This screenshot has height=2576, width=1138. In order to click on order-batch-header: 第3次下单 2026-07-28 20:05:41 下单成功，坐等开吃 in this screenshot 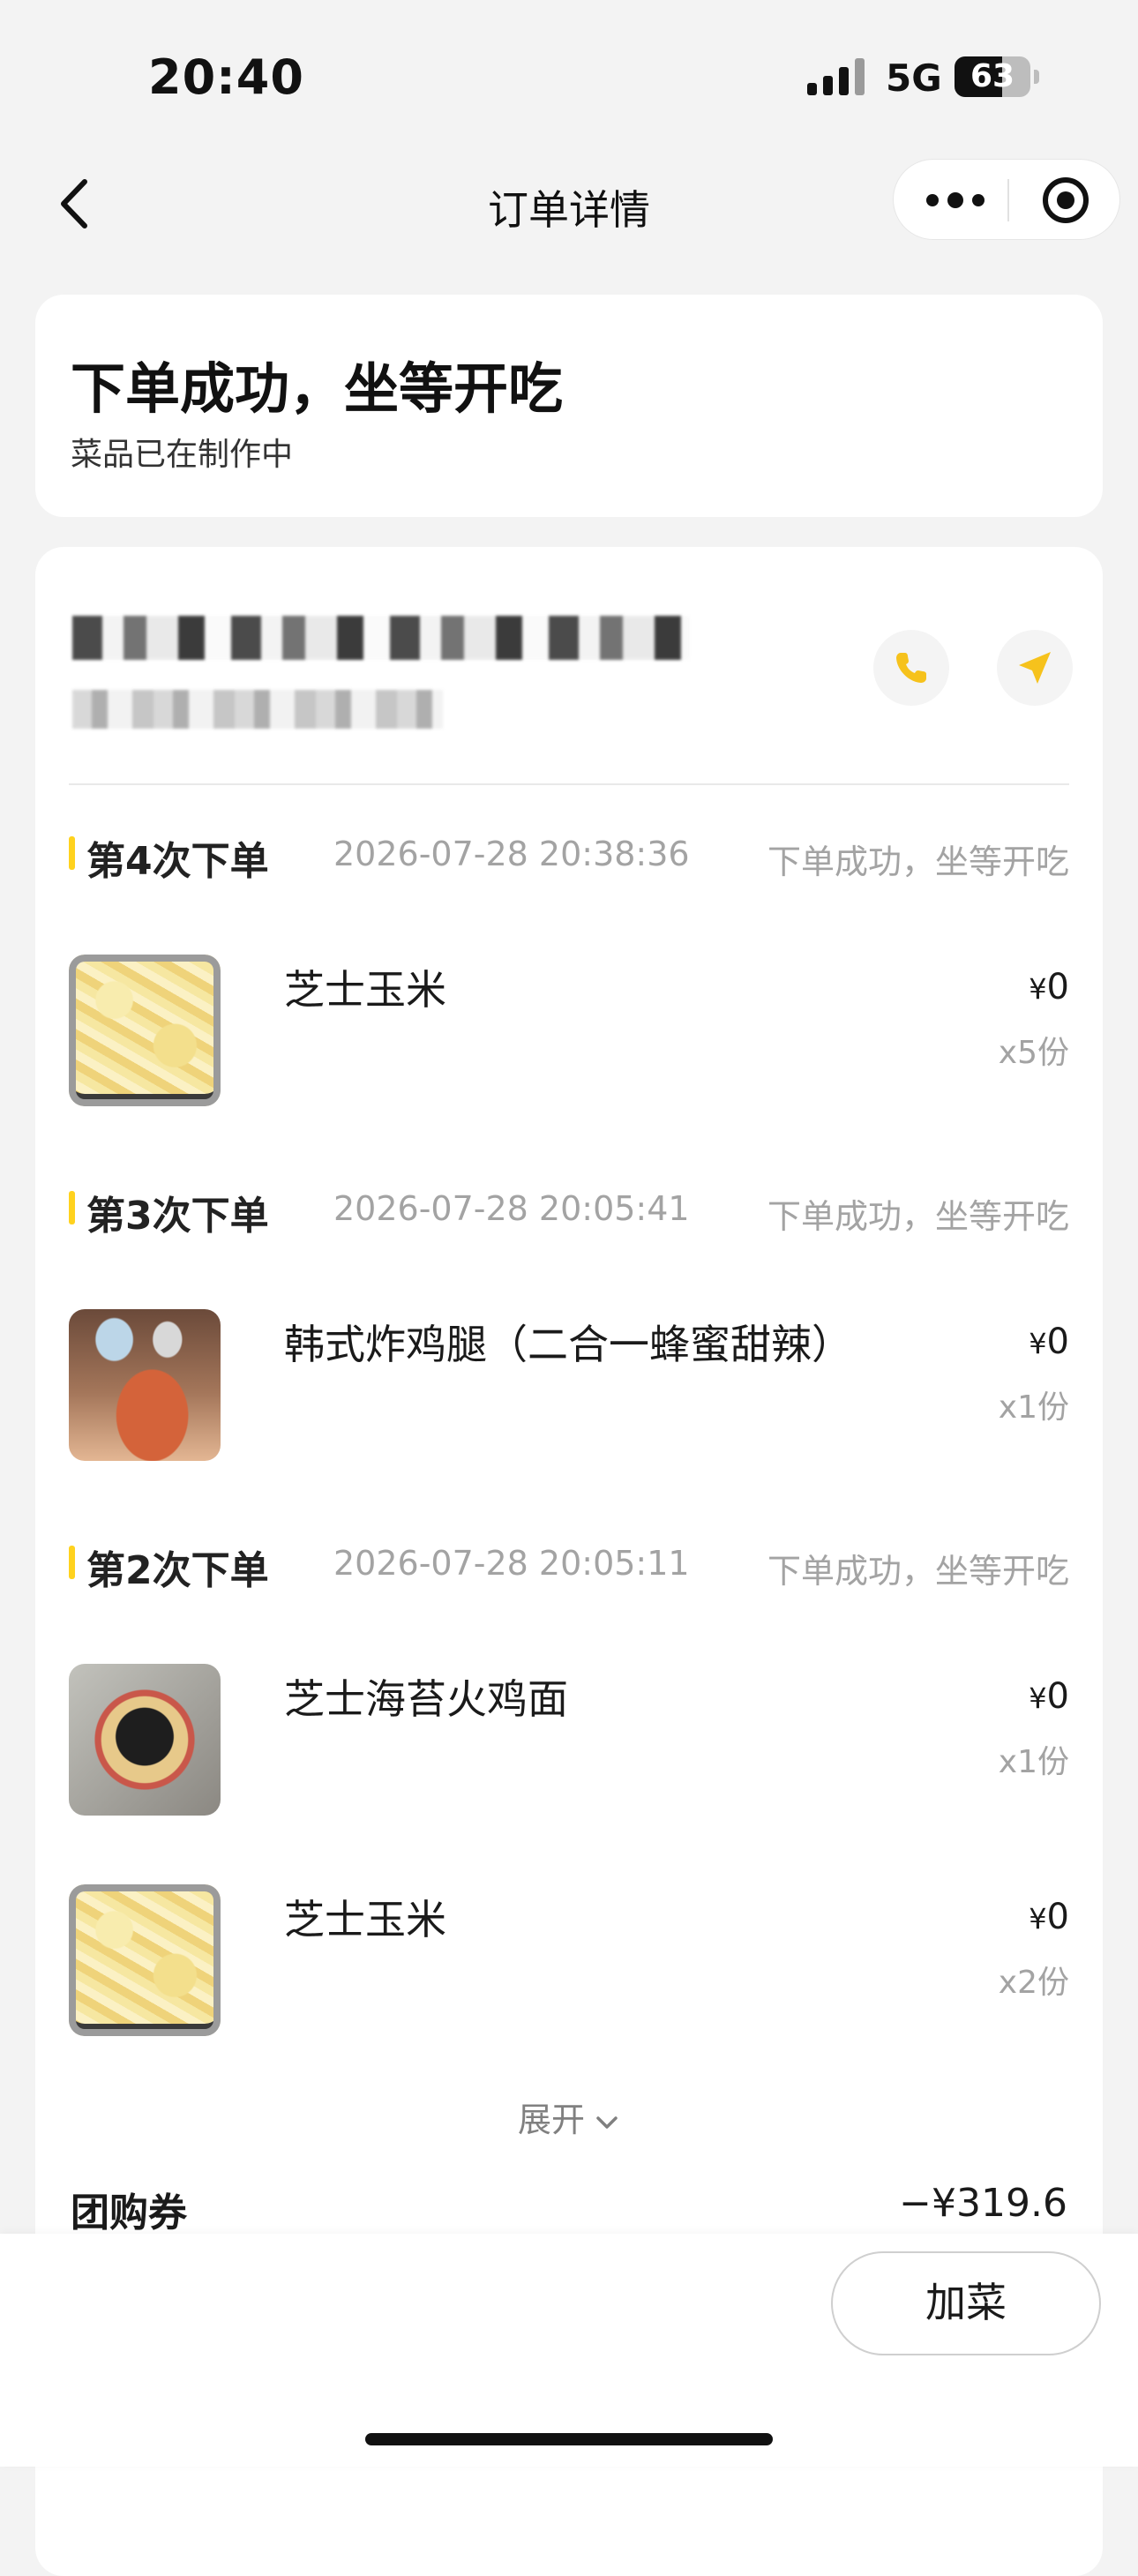, I will do `click(569, 1209)`.